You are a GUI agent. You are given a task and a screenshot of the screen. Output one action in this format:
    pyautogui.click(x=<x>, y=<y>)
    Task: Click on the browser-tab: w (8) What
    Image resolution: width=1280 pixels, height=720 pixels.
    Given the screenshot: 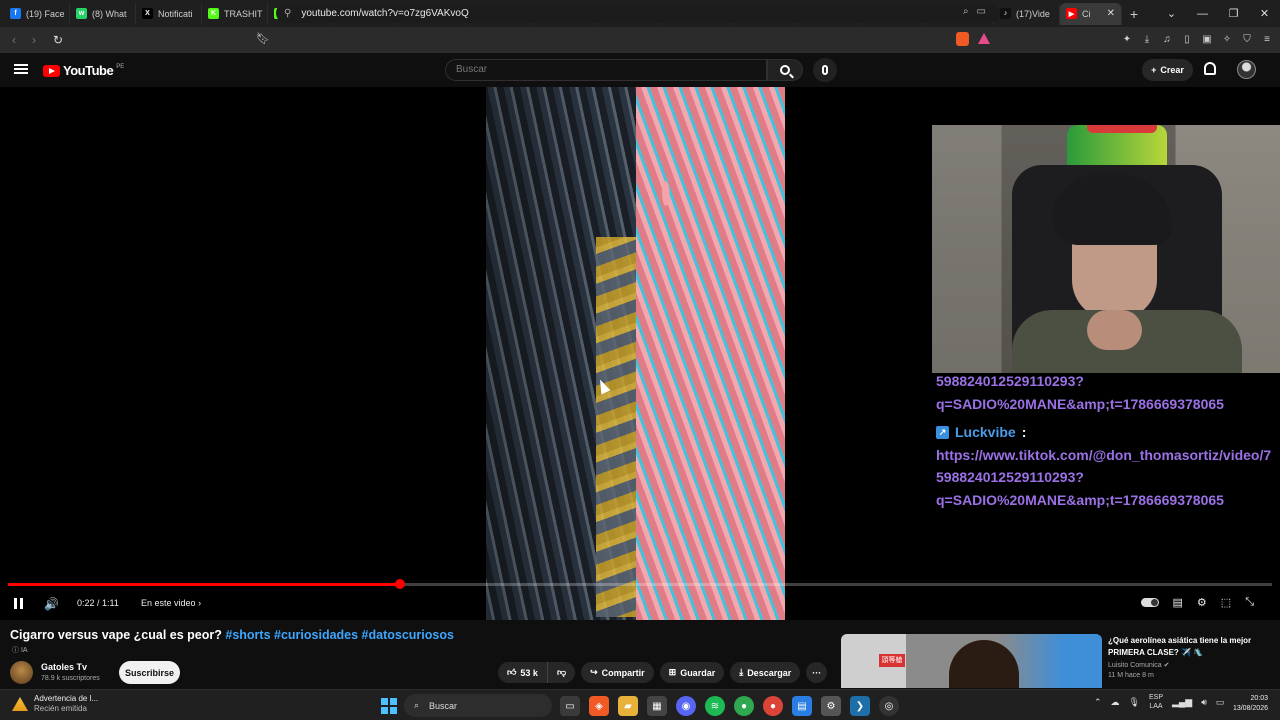 What is the action you would take?
    pyautogui.click(x=103, y=13)
    